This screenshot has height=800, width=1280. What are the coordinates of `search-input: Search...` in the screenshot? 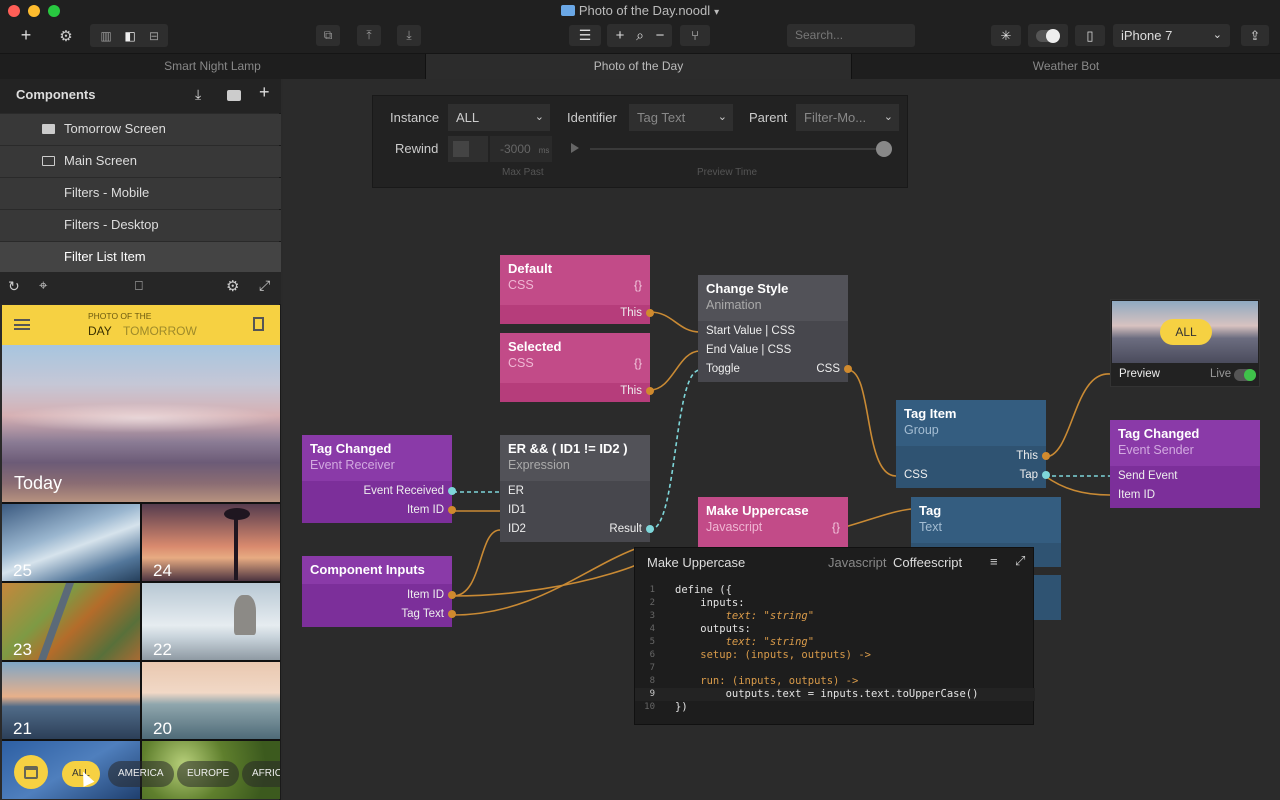 It's located at (851, 35).